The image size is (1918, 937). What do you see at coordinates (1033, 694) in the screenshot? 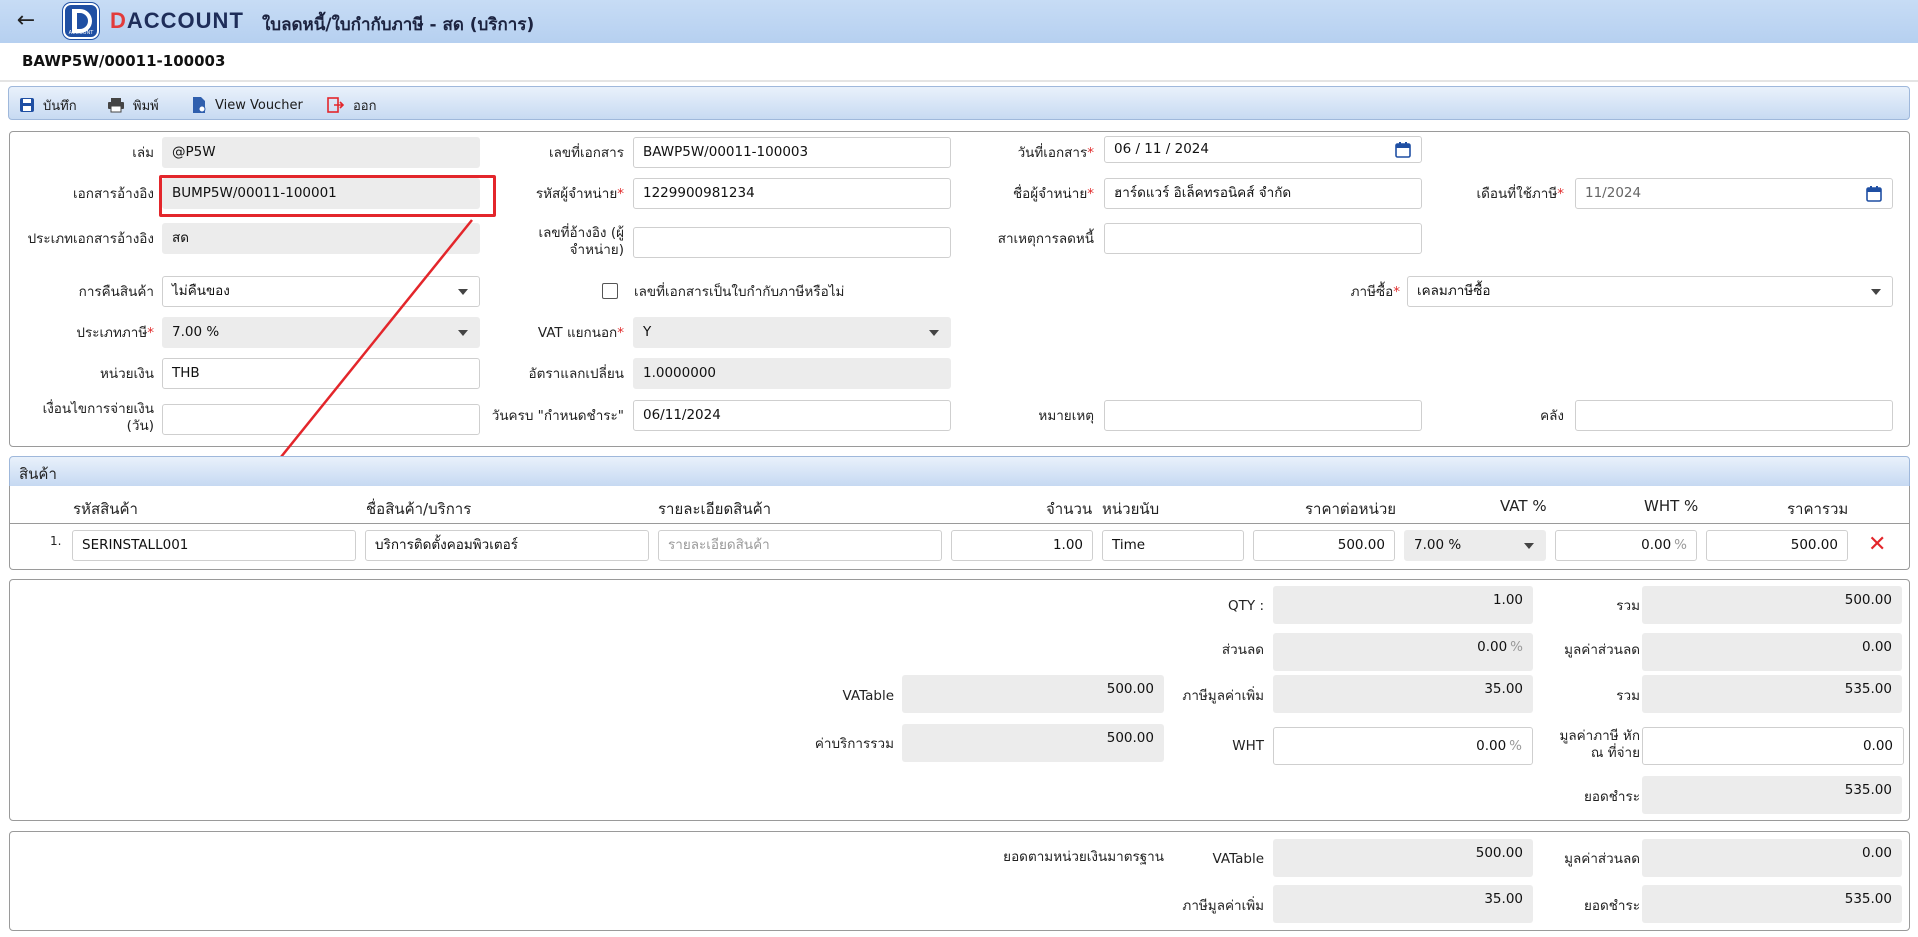
I see `vatable-field: 500.00` at bounding box center [1033, 694].